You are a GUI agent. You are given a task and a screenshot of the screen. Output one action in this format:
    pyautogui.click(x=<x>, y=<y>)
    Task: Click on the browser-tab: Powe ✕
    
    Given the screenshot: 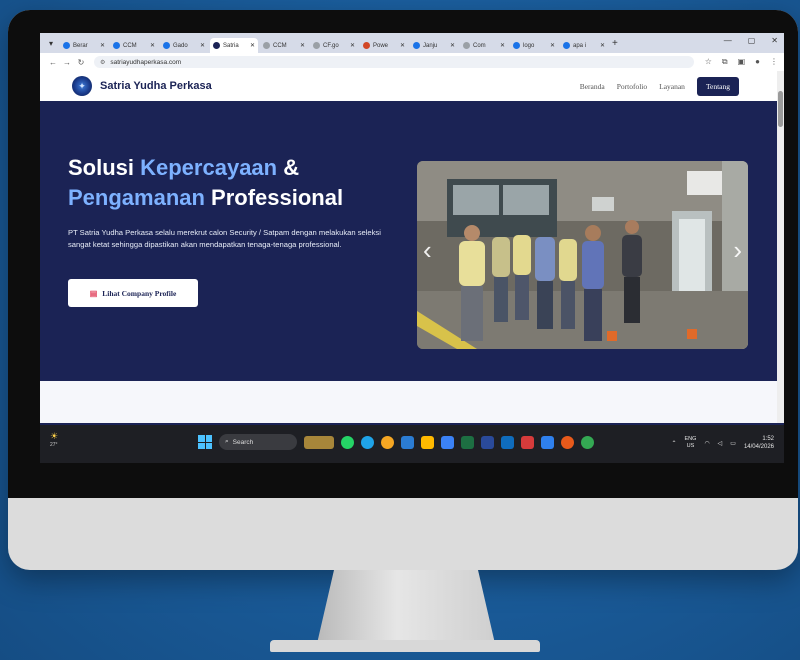 What is the action you would take?
    pyautogui.click(x=384, y=45)
    